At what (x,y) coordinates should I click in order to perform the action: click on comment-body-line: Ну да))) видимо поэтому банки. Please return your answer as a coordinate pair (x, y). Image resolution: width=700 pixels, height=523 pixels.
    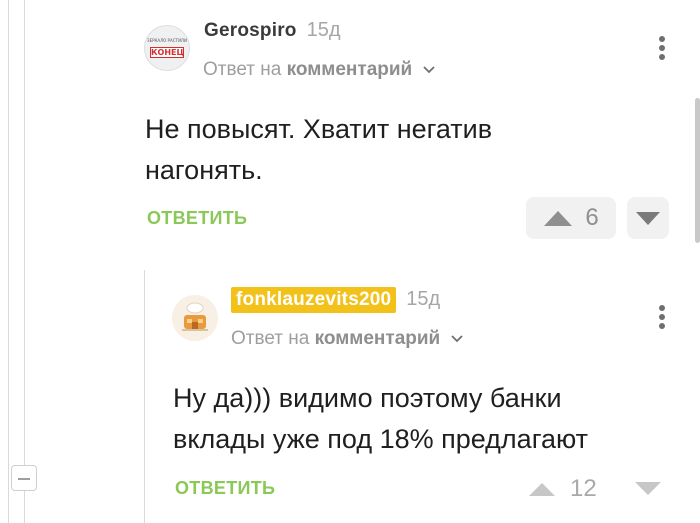
    Looking at the image, I should click on (367, 398).